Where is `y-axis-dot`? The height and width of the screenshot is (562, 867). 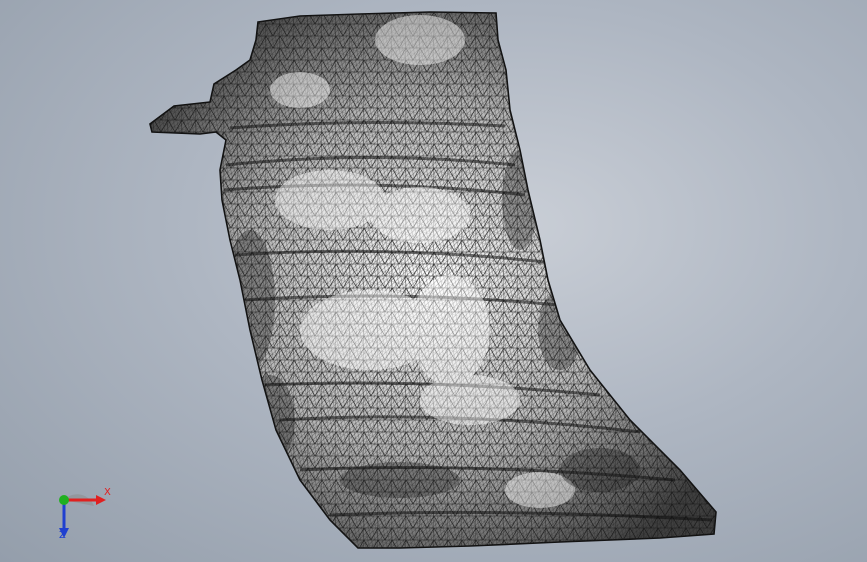
y-axis-dot is located at coordinates (64, 500).